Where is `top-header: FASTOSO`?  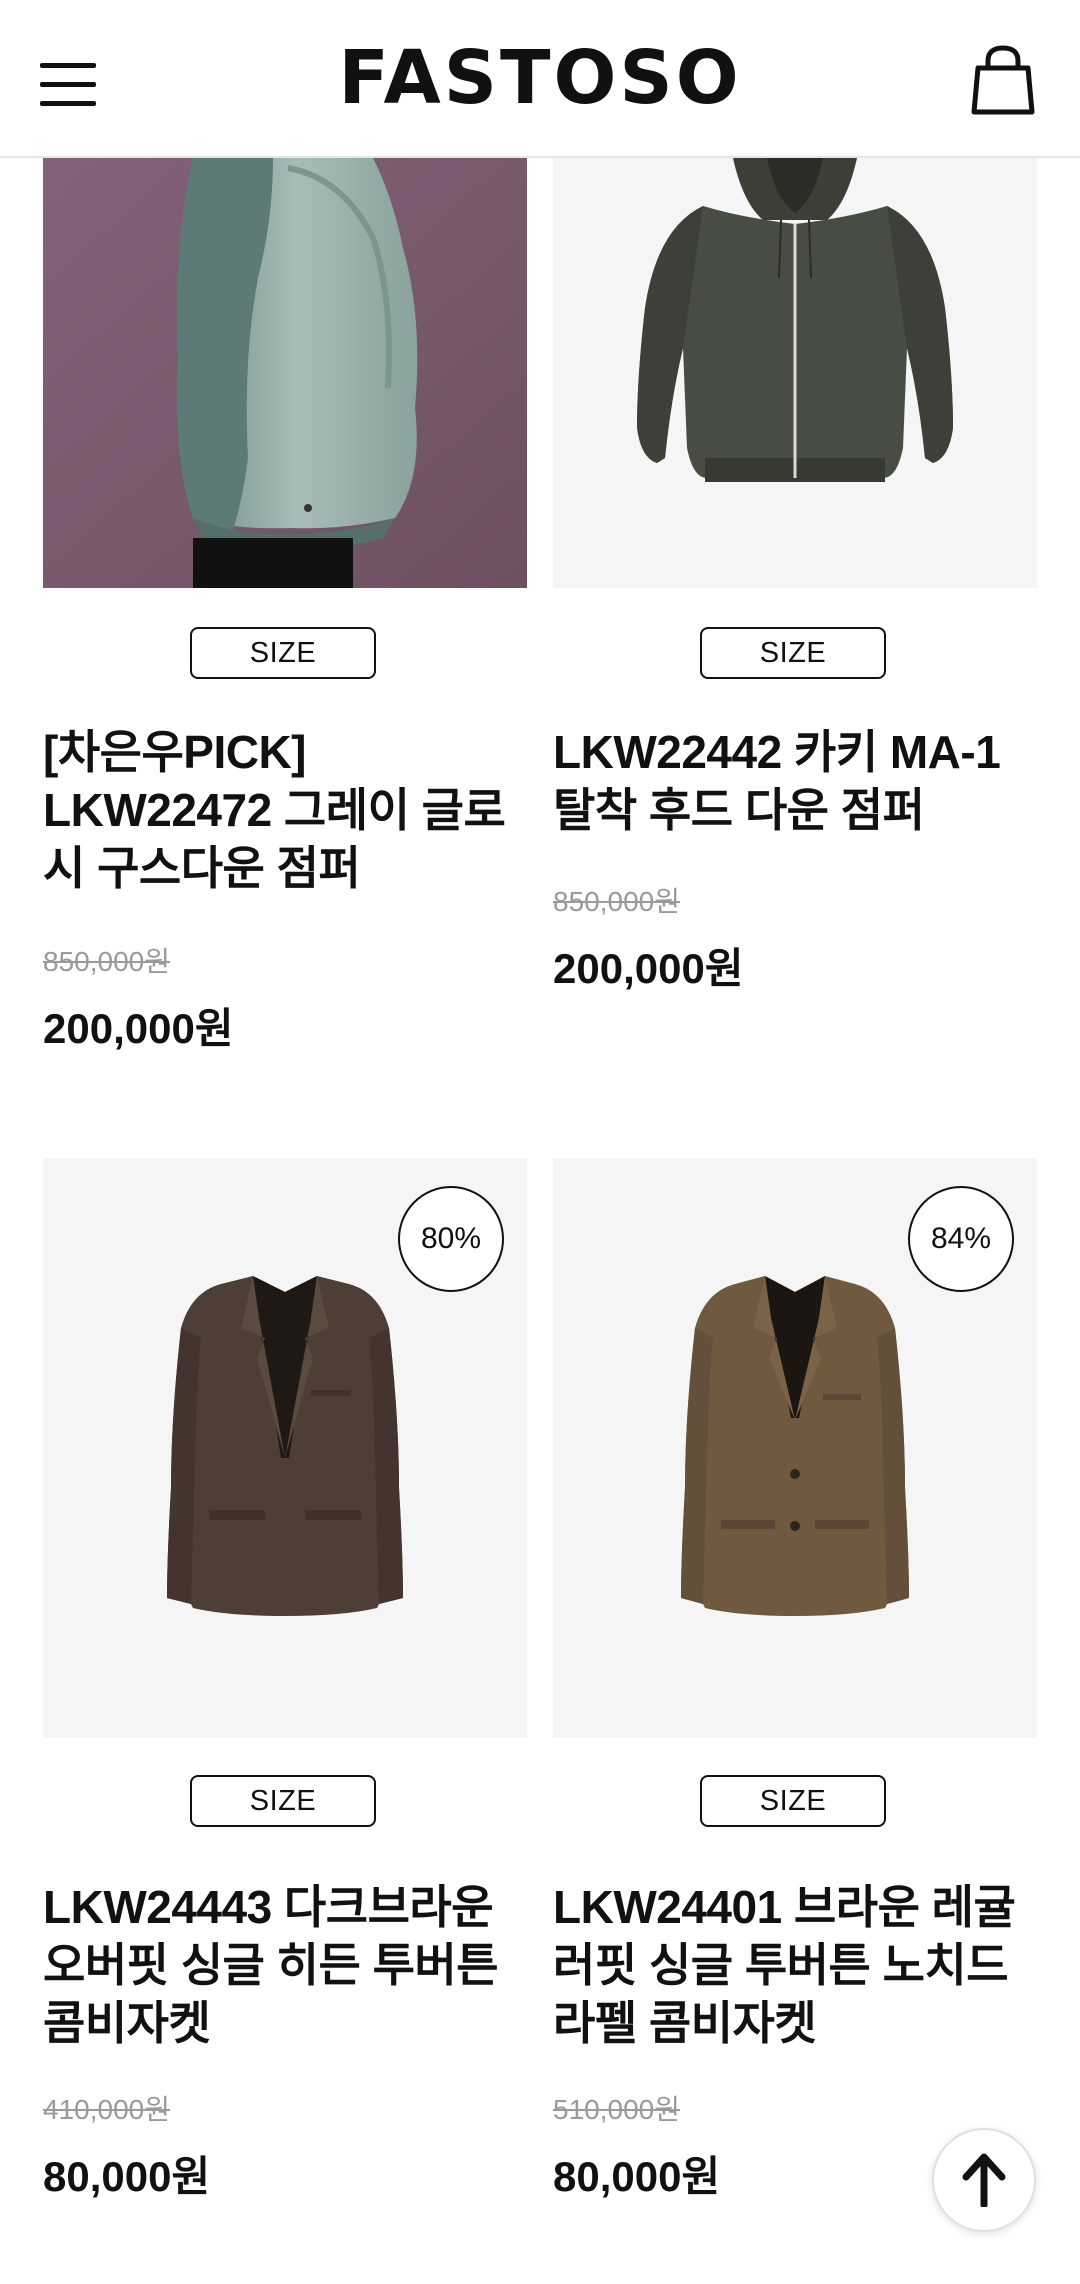 top-header: FASTOSO is located at coordinates (540, 79).